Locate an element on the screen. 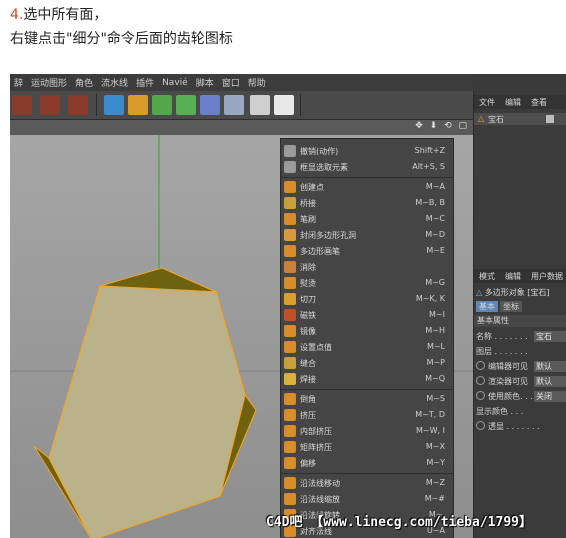 This screenshot has width=566, height=538. normal-scale-icon is located at coordinates (290, 499).